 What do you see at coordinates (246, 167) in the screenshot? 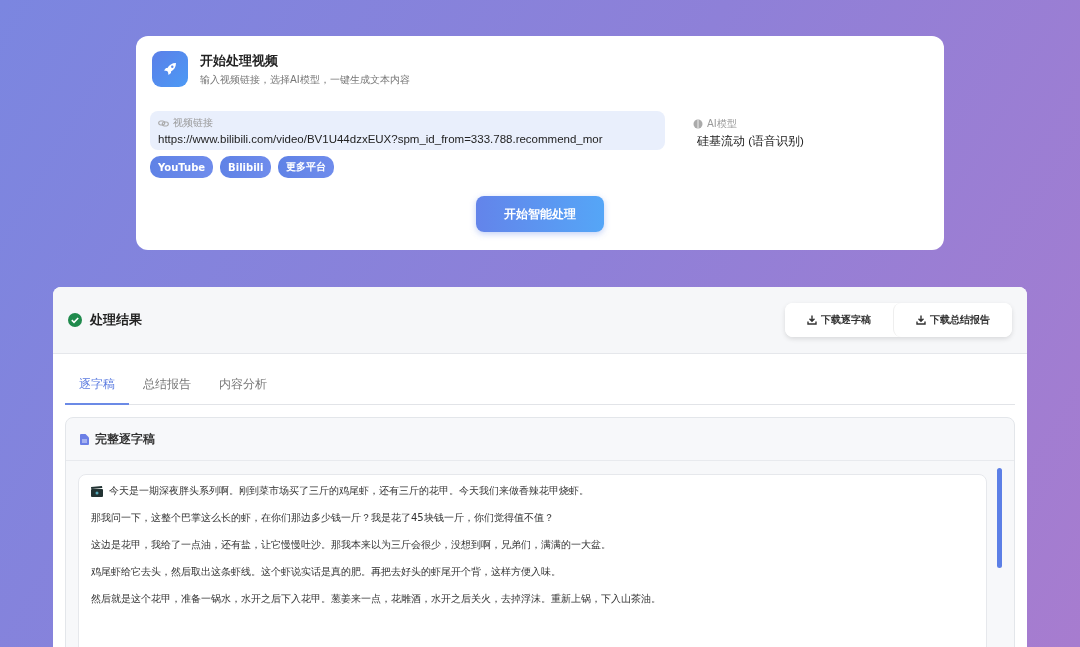
I see `platform-chip: Bilibili` at bounding box center [246, 167].